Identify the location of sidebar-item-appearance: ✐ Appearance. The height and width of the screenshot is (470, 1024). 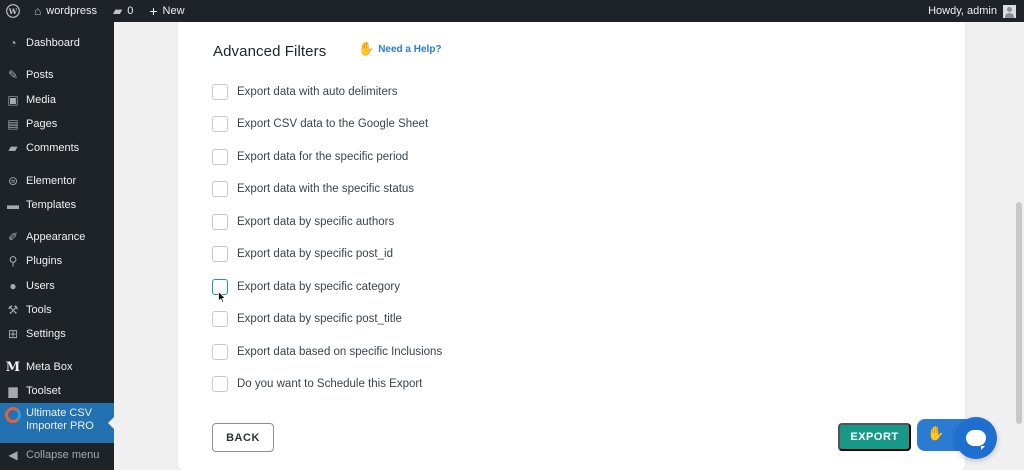
(57, 237).